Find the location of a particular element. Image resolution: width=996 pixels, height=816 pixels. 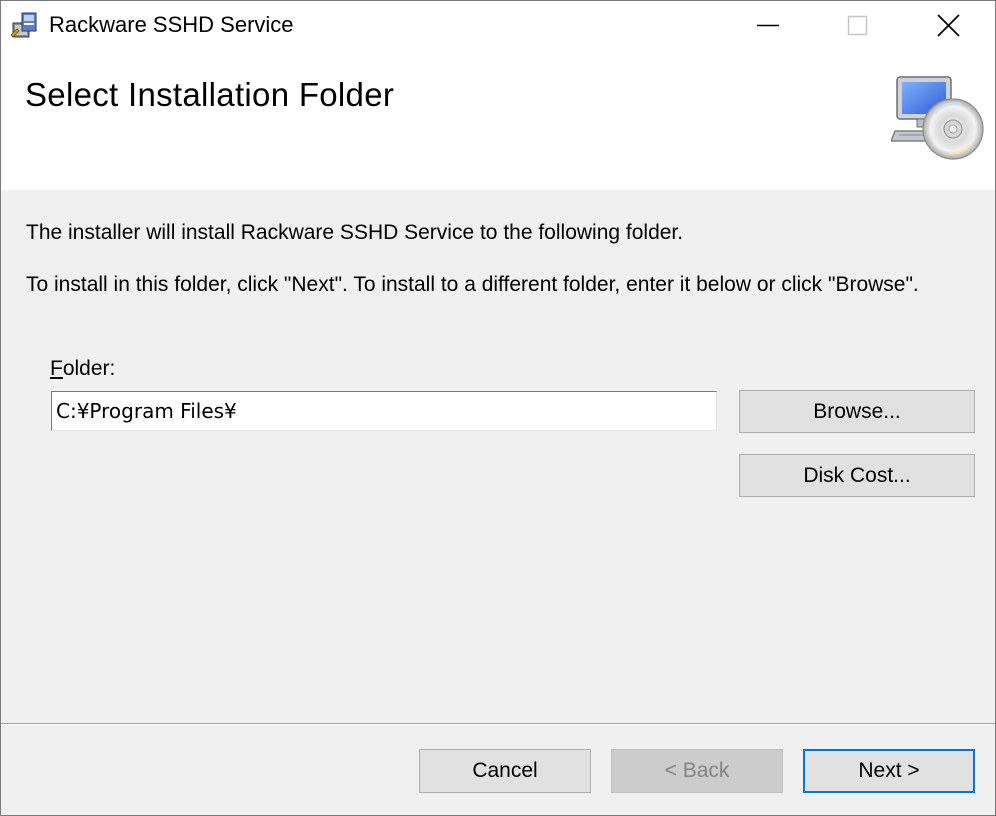

close-icon is located at coordinates (948, 25).